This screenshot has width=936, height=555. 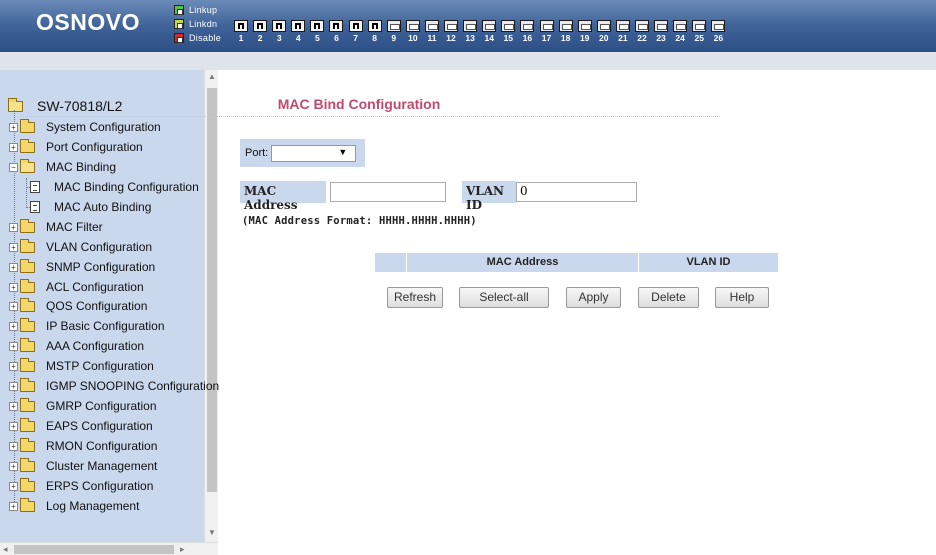 I want to click on sidebar-vertical-scrollbar: ▲ ▼, so click(x=211, y=306).